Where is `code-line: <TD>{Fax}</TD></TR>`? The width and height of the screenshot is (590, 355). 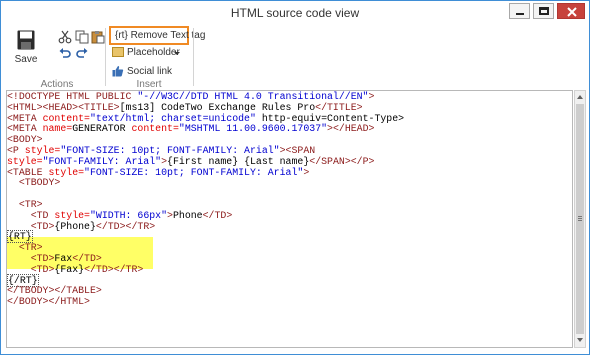 code-line: <TD>{Fax}</TD></TR> is located at coordinates (205, 269).